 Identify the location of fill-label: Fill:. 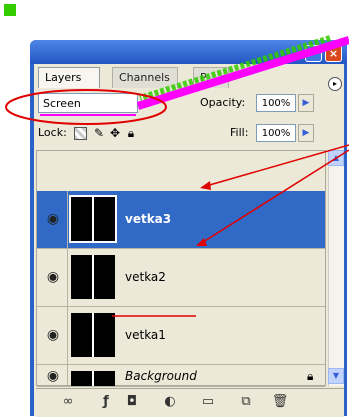
(239, 132).